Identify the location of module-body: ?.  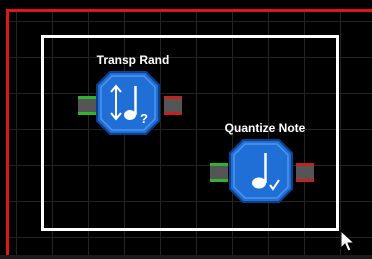
(128, 103).